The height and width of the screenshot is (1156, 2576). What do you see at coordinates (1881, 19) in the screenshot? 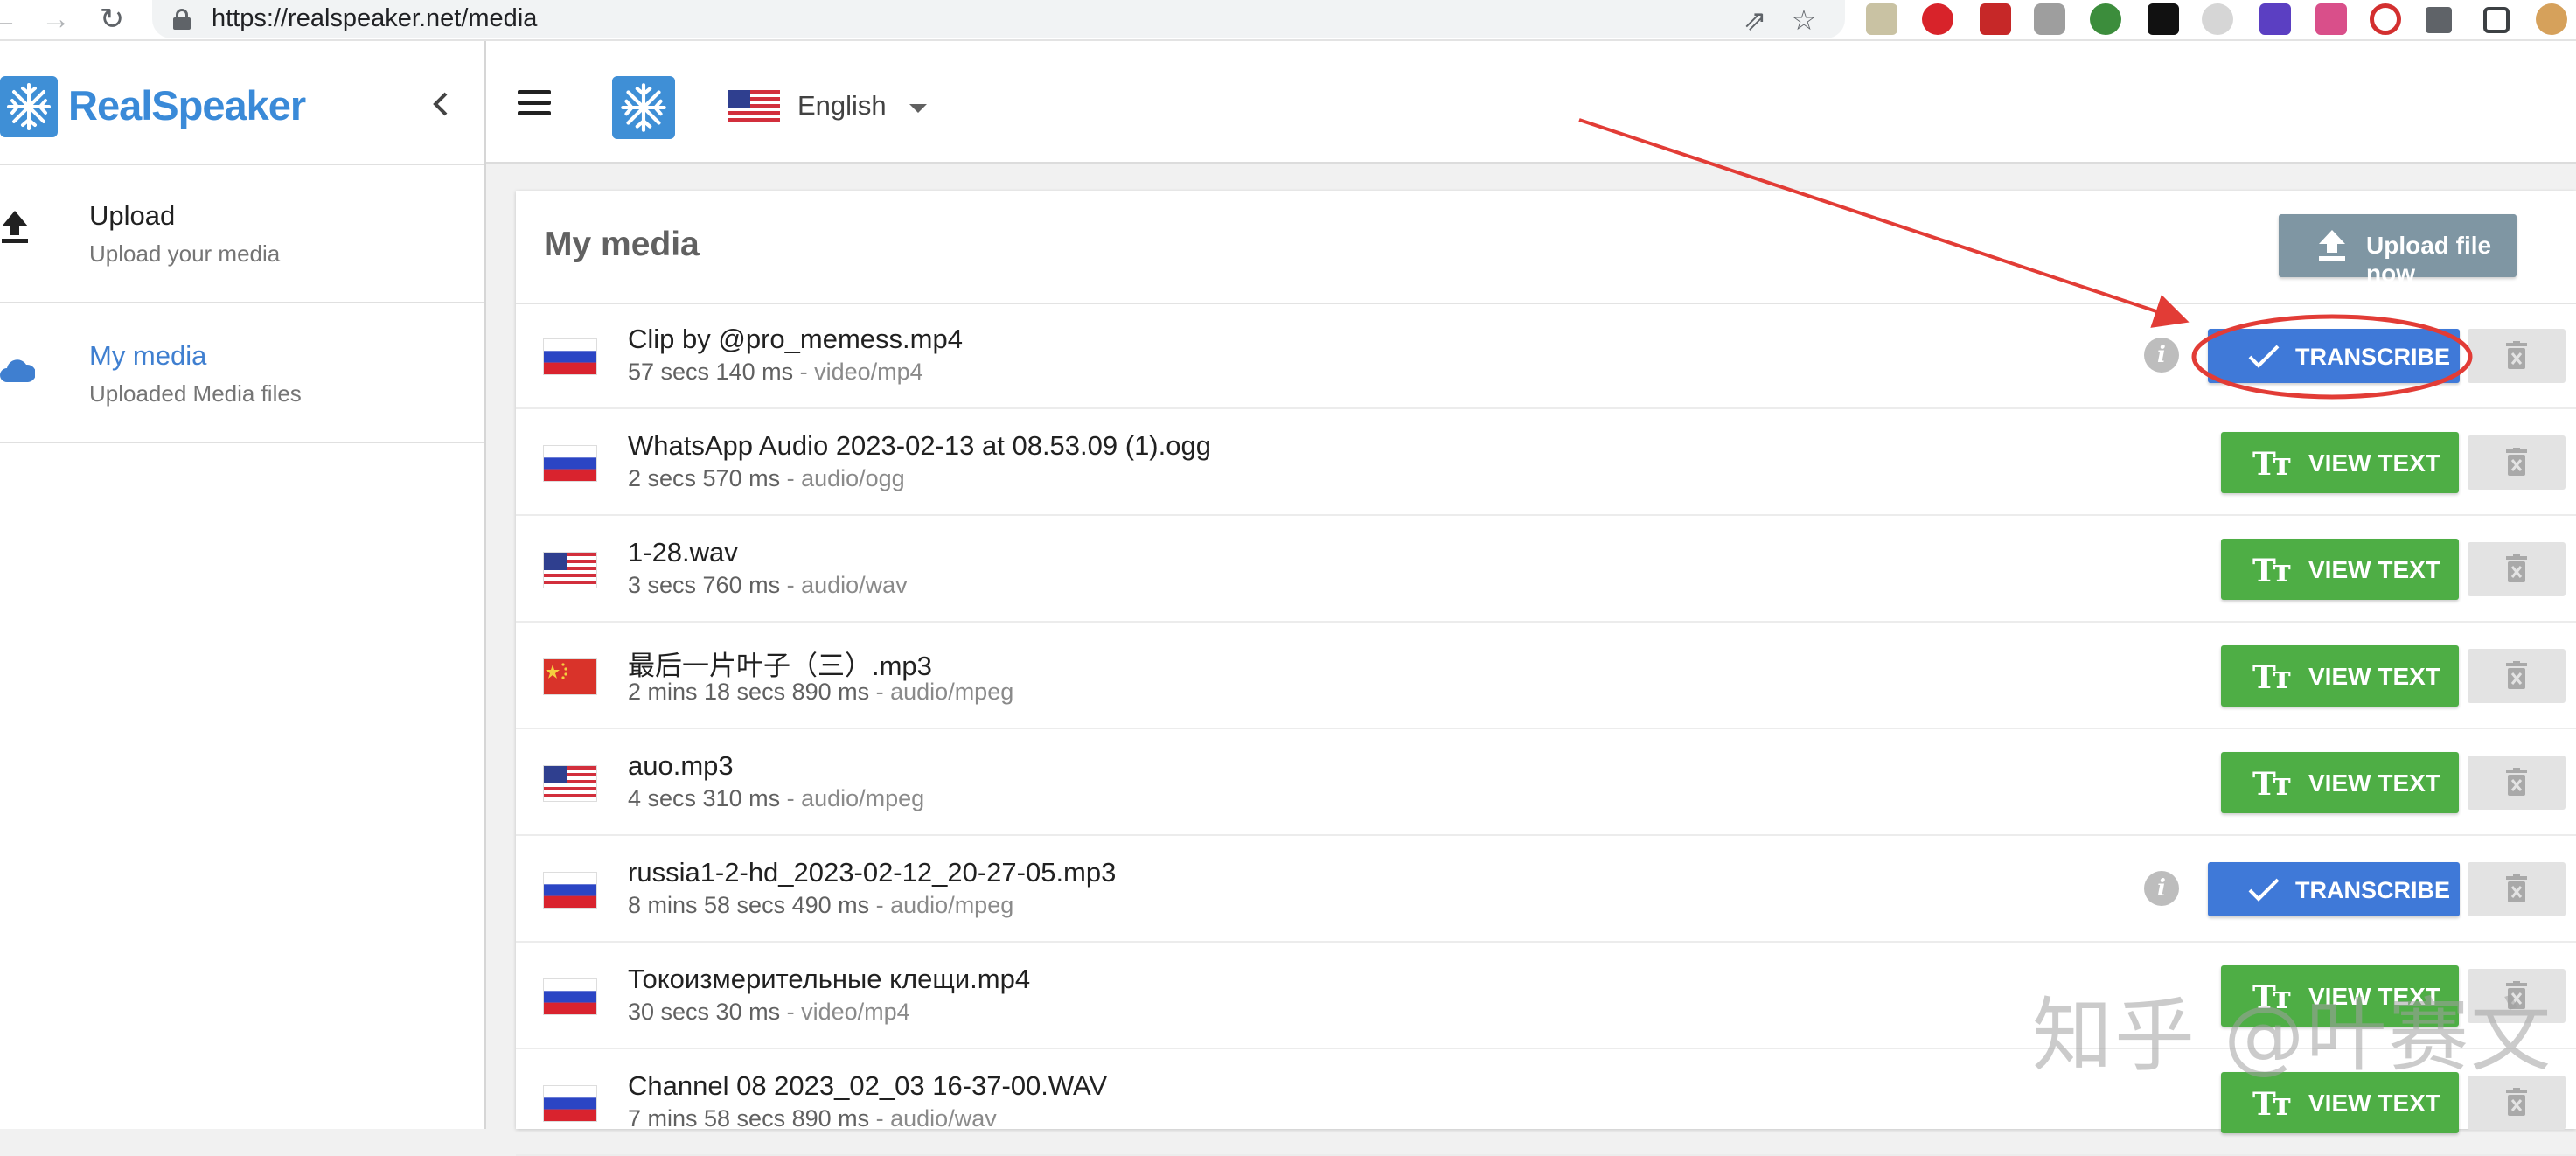
I see `image-extension-icon` at bounding box center [1881, 19].